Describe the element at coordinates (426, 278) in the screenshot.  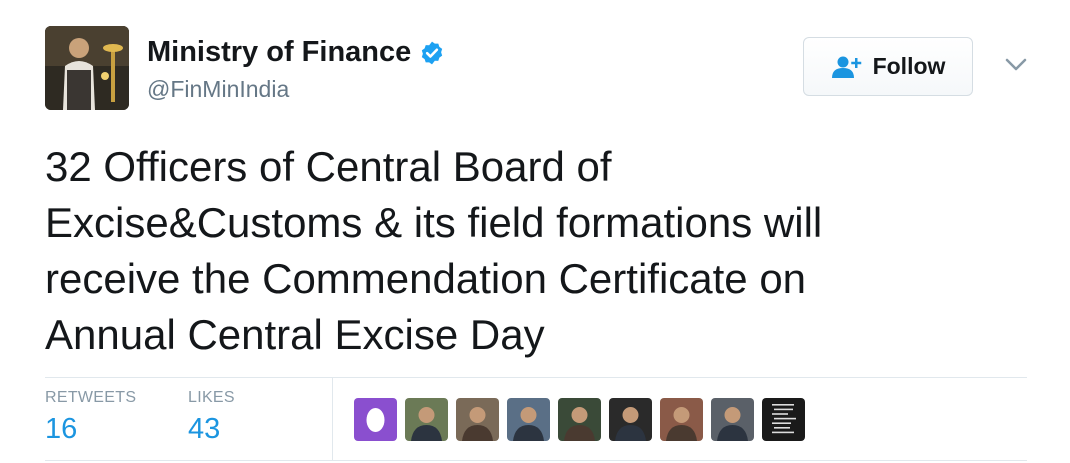
I see `tweet-line: receive the Commendation Certificate on` at that location.